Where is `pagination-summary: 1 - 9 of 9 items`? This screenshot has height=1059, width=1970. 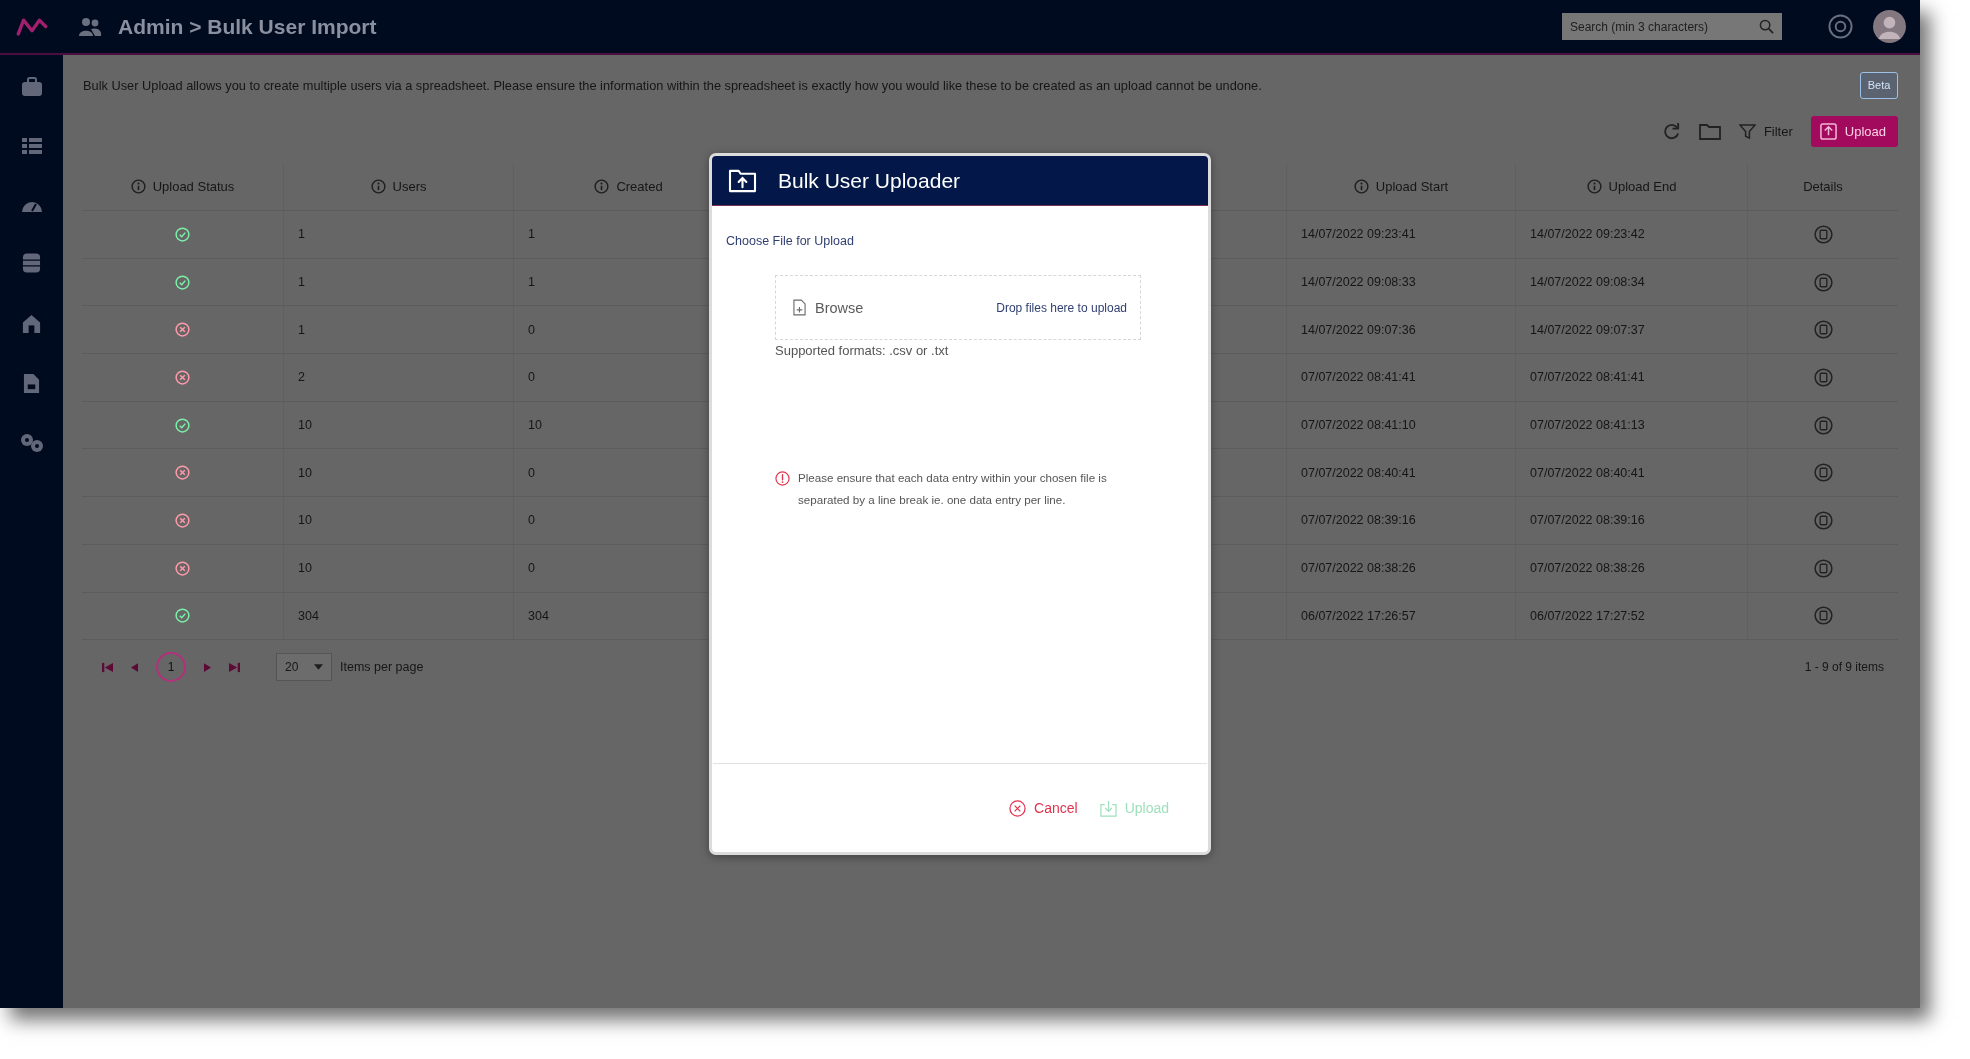
pagination-summary: 1 - 9 of 9 items is located at coordinates (1844, 667).